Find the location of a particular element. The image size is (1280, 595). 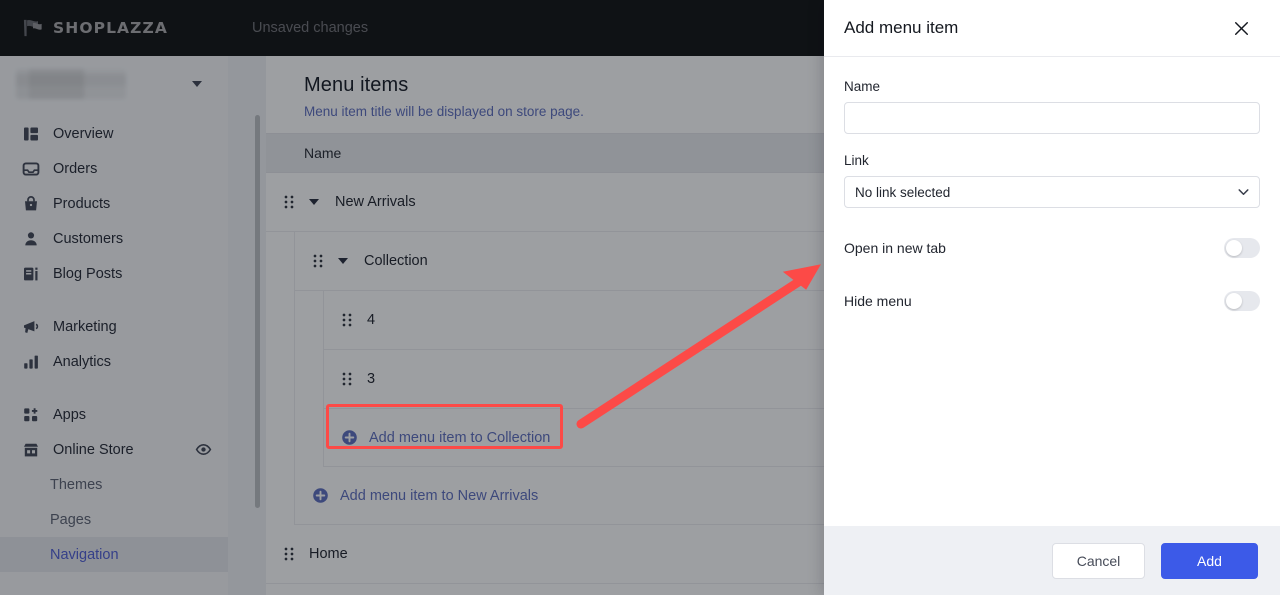

sidebar-item-navigation: Navigation is located at coordinates (114, 554).